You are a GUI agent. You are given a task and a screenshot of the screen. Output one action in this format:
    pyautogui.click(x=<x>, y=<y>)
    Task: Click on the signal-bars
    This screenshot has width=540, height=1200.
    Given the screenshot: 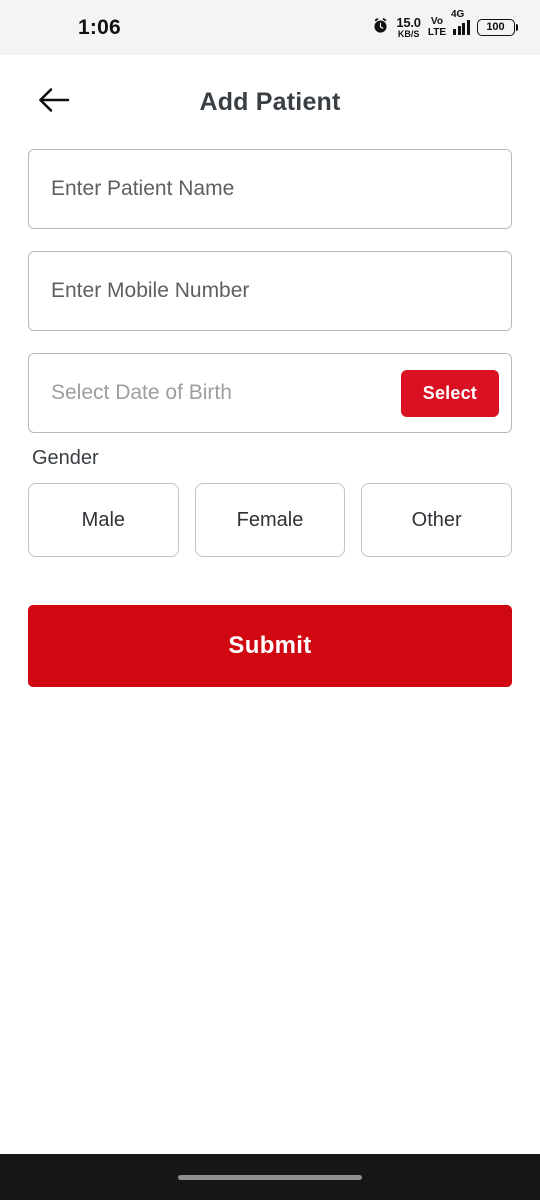 What is the action you would take?
    pyautogui.click(x=461, y=27)
    